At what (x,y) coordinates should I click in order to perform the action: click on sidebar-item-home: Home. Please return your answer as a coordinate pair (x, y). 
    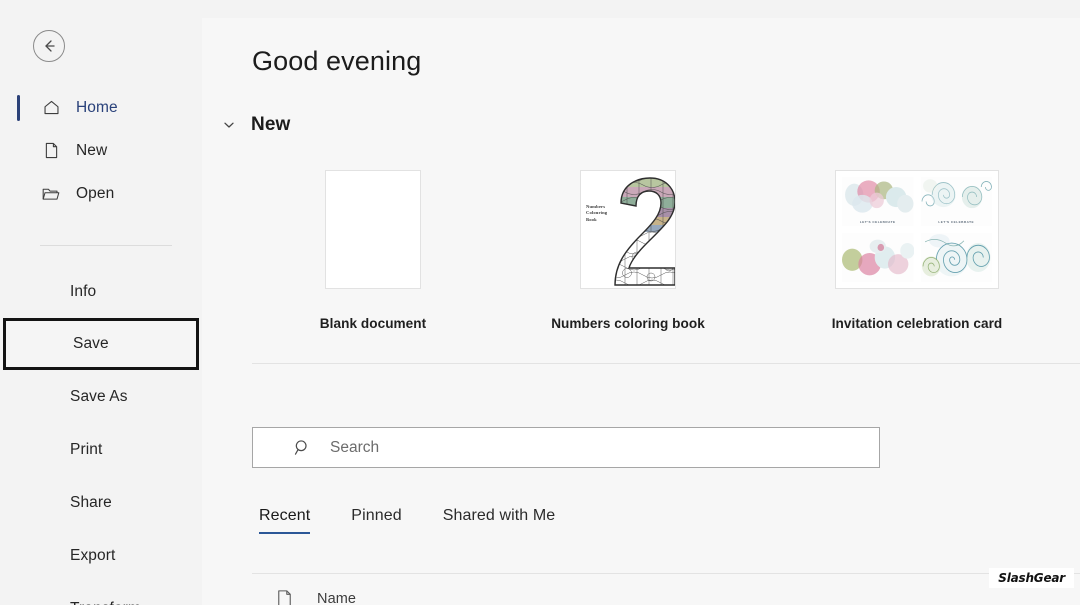
    Looking at the image, I should click on (101, 107).